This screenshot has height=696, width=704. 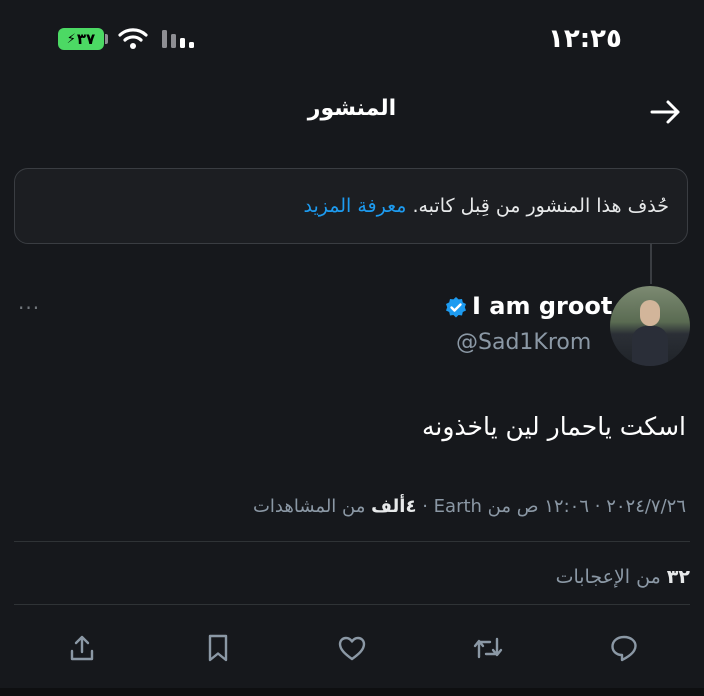 I want to click on bookmark-icon, so click(x=218, y=648).